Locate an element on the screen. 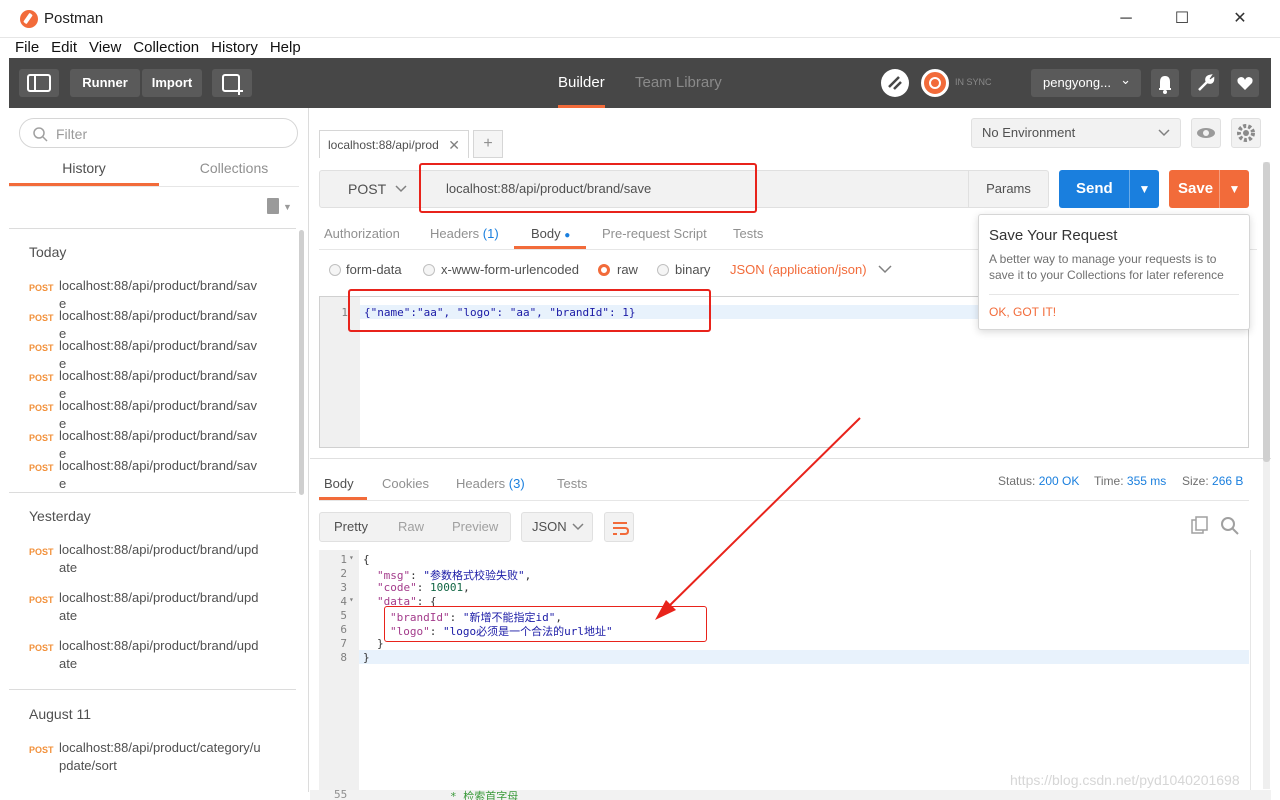 The height and width of the screenshot is (800, 1280). favorite-button is located at coordinates (1245, 83).